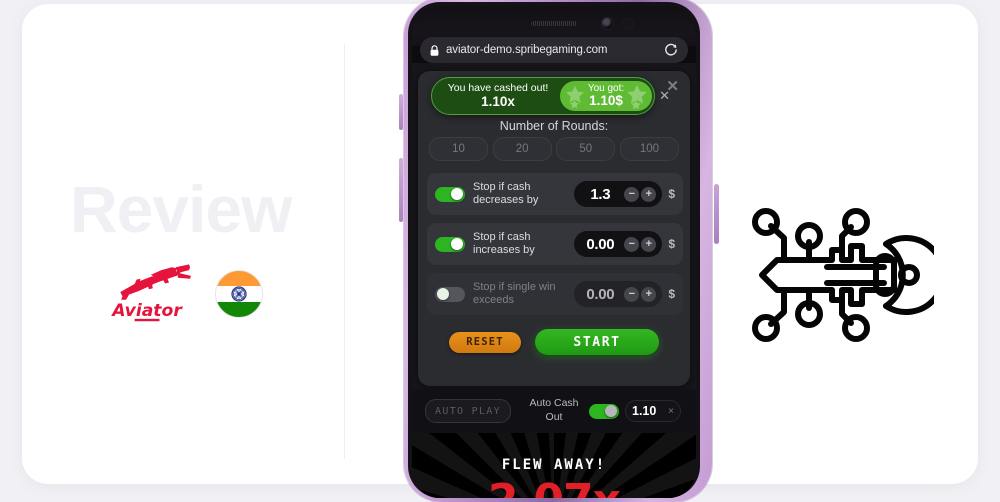 This screenshot has height=502, width=1000. What do you see at coordinates (527, 50) in the screenshot?
I see `browser-url-text: aviator-demo.spribegaming.com` at bounding box center [527, 50].